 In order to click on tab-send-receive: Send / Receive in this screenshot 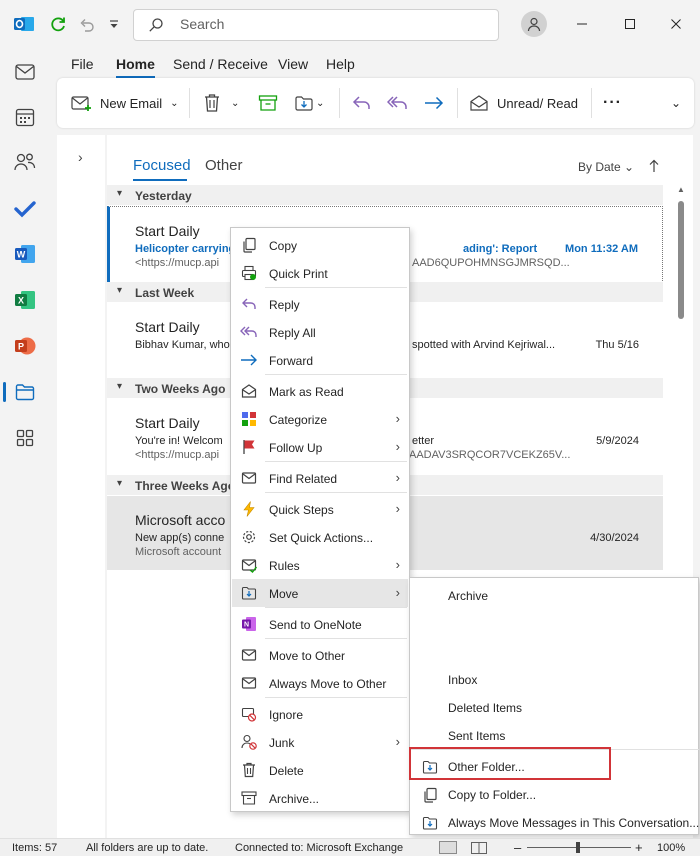, I will do `click(220, 64)`.